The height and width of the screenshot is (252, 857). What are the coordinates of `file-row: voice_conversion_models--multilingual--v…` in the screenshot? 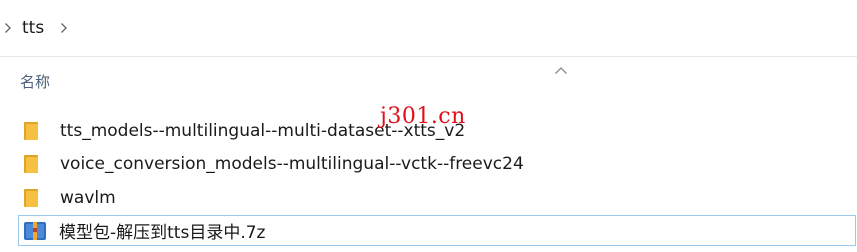 It's located at (437, 163).